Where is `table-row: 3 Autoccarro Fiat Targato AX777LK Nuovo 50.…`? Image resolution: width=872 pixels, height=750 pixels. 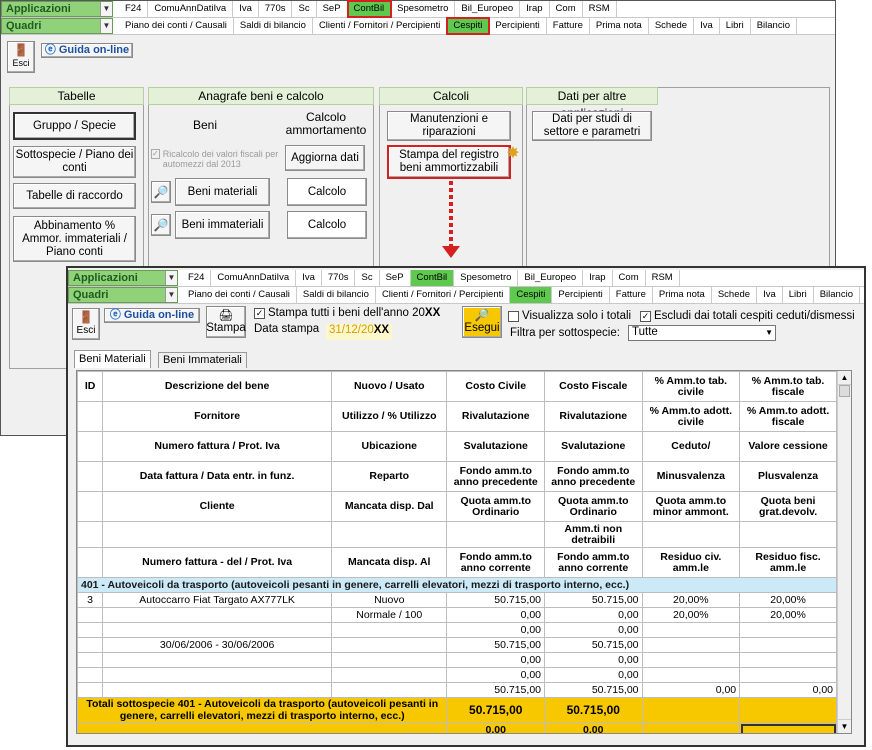 table-row: 3 Autoccarro Fiat Targato AX777LK Nuovo 50.… is located at coordinates (457, 600).